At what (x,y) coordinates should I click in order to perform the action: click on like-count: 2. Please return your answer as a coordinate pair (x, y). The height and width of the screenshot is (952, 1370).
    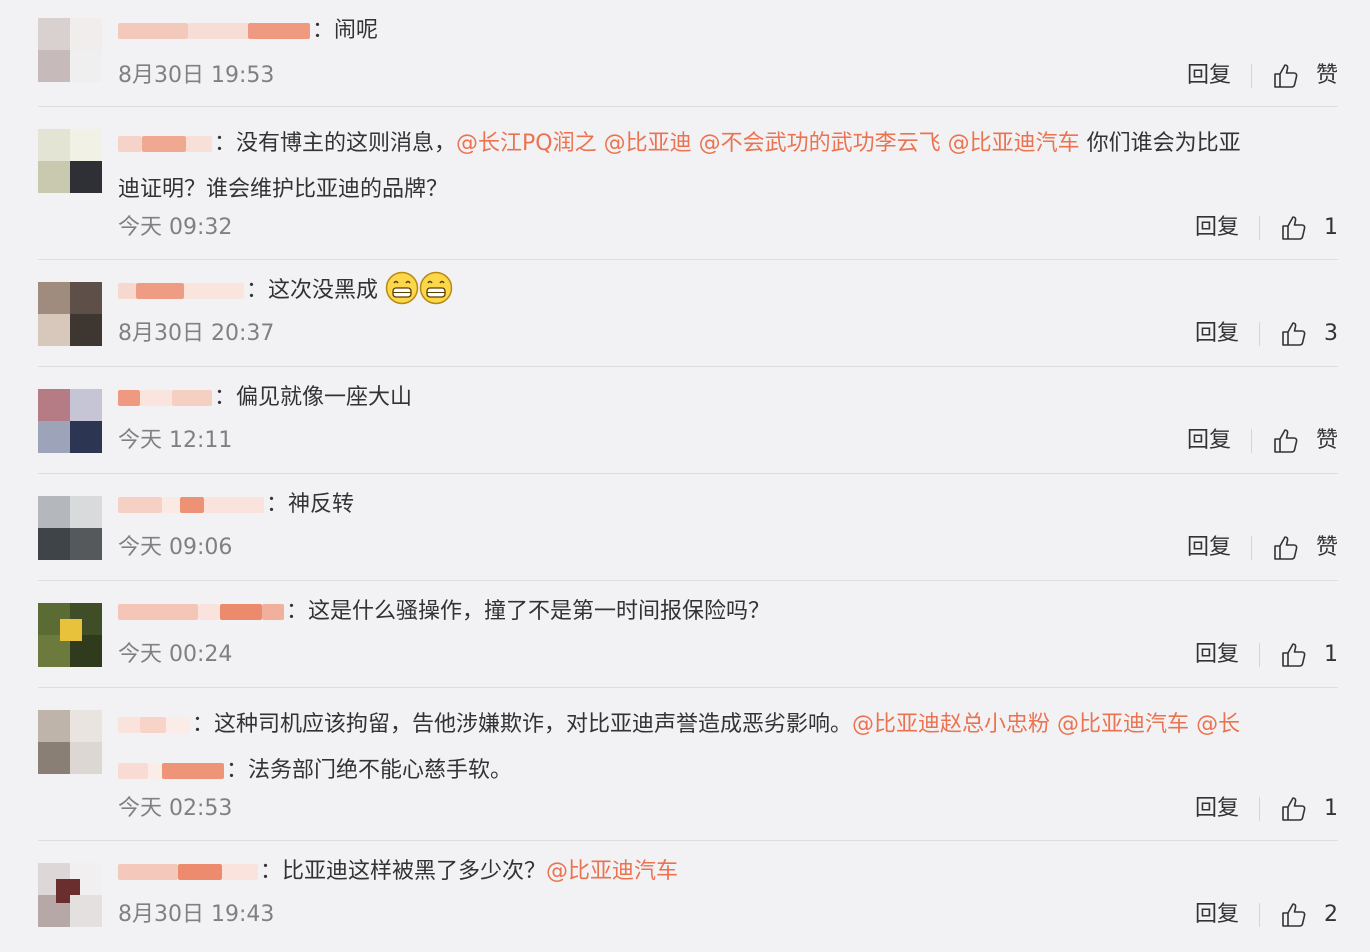
    Looking at the image, I should click on (1331, 914).